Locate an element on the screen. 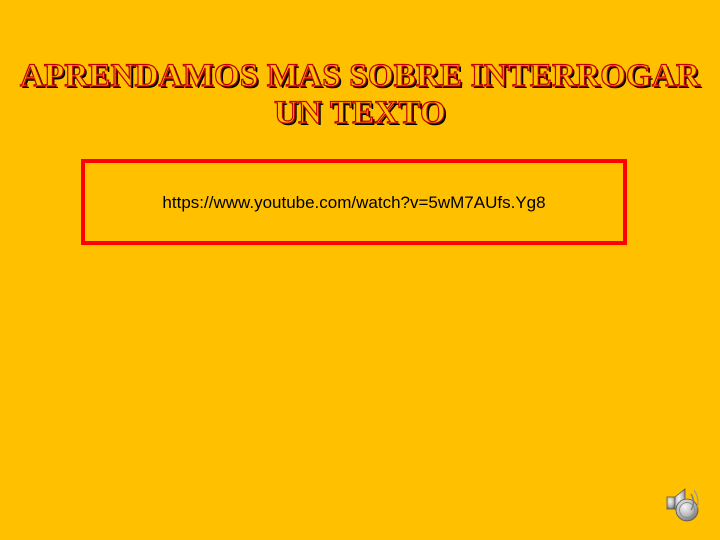 The width and height of the screenshot is (720, 540). audio-button is located at coordinates (685, 504).